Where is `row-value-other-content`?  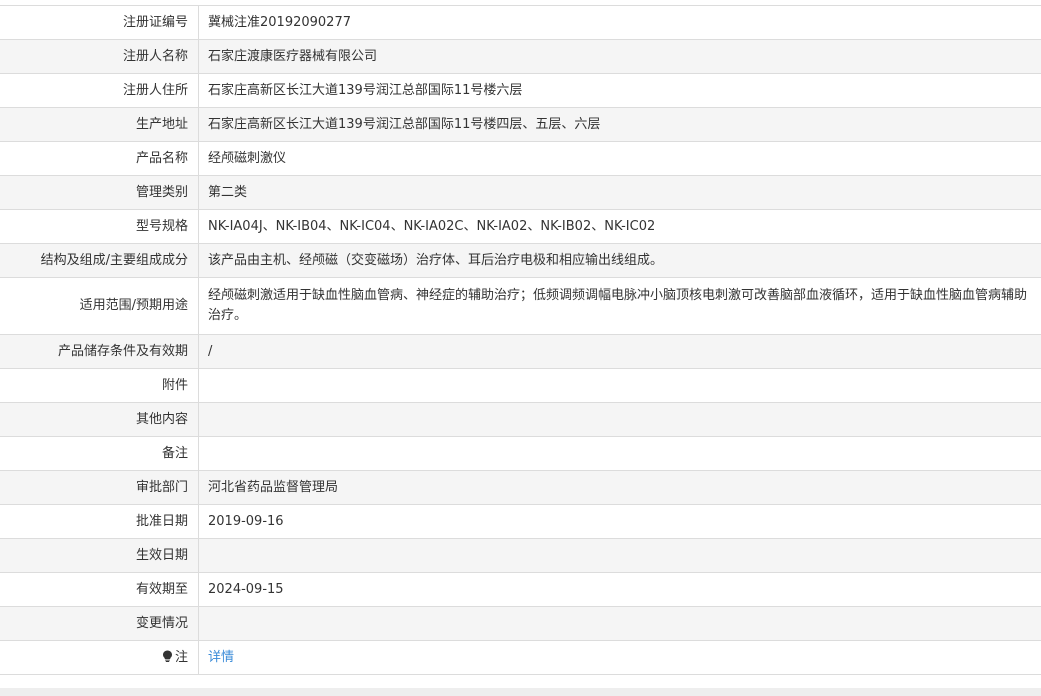
row-value-other-content is located at coordinates (619, 419).